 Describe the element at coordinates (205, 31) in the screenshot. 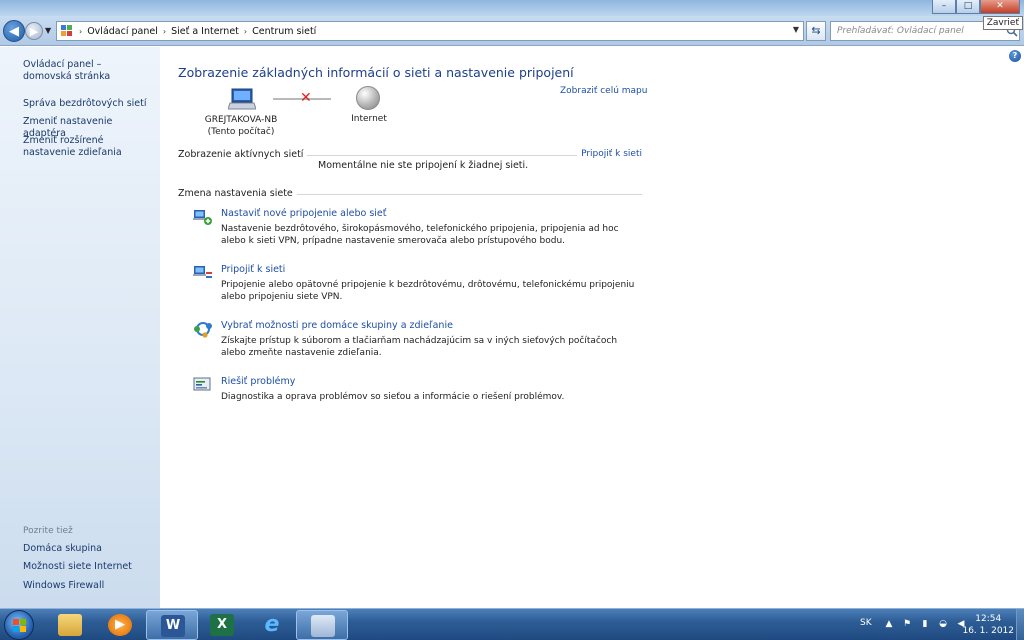

I see `breadcrumb-network-internet: Sieť a Internet` at that location.